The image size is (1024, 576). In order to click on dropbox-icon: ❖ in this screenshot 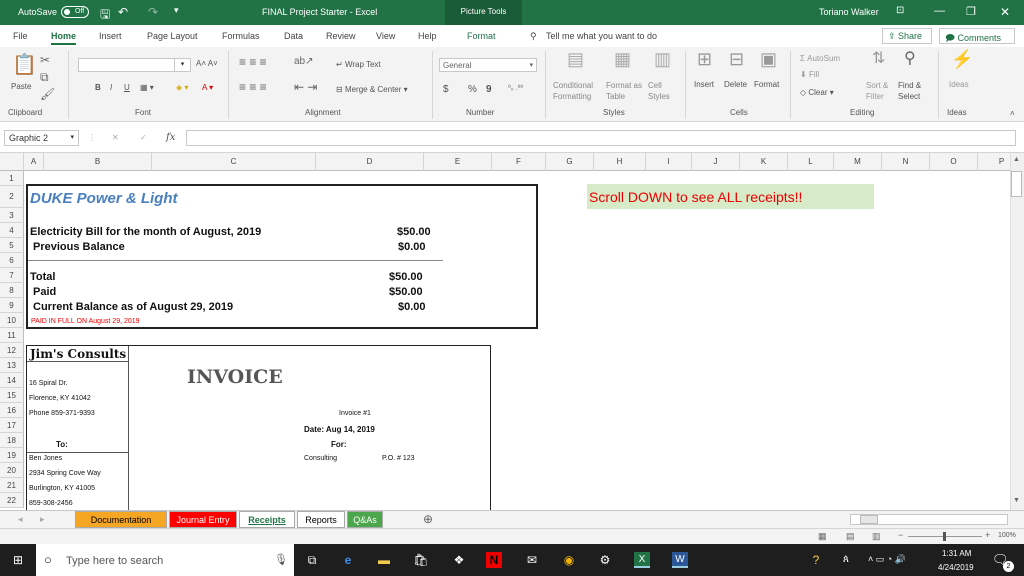, I will do `click(459, 560)`.